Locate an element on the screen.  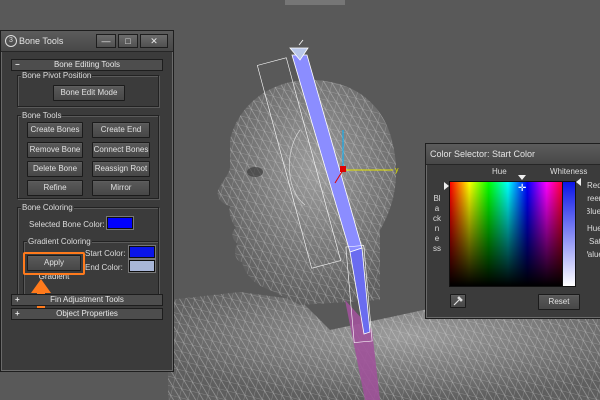
whiteness-slider is located at coordinates (569, 234).